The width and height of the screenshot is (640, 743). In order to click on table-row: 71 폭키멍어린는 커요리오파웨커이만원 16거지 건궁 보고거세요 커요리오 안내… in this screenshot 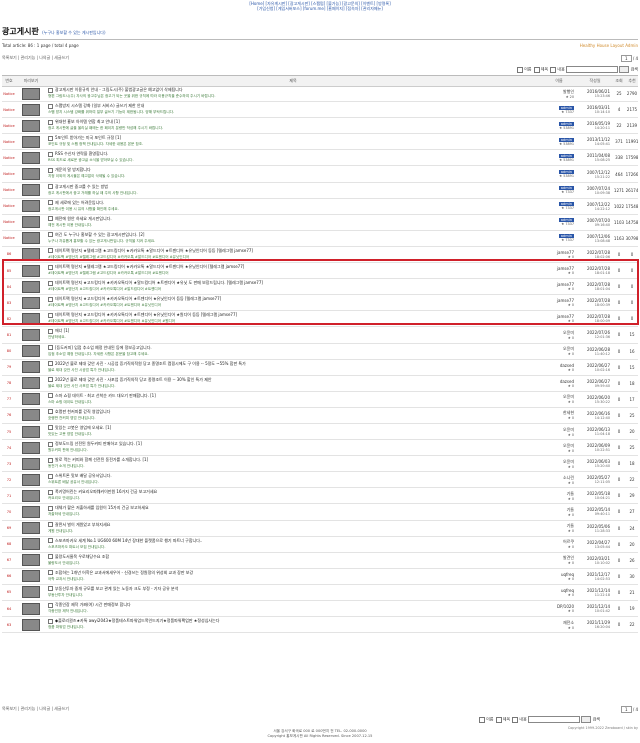, I will do `click(320, 496)`.